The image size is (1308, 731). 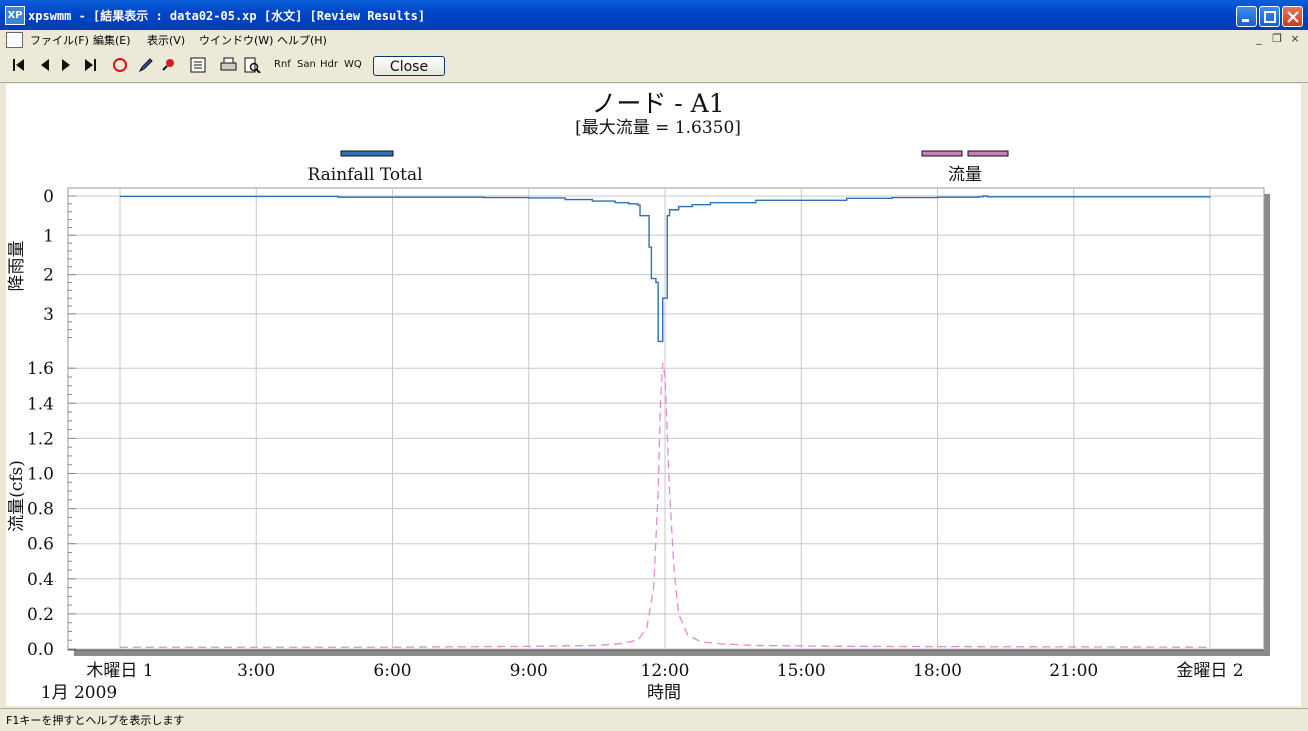 I want to click on first-icon, so click(x=19, y=65).